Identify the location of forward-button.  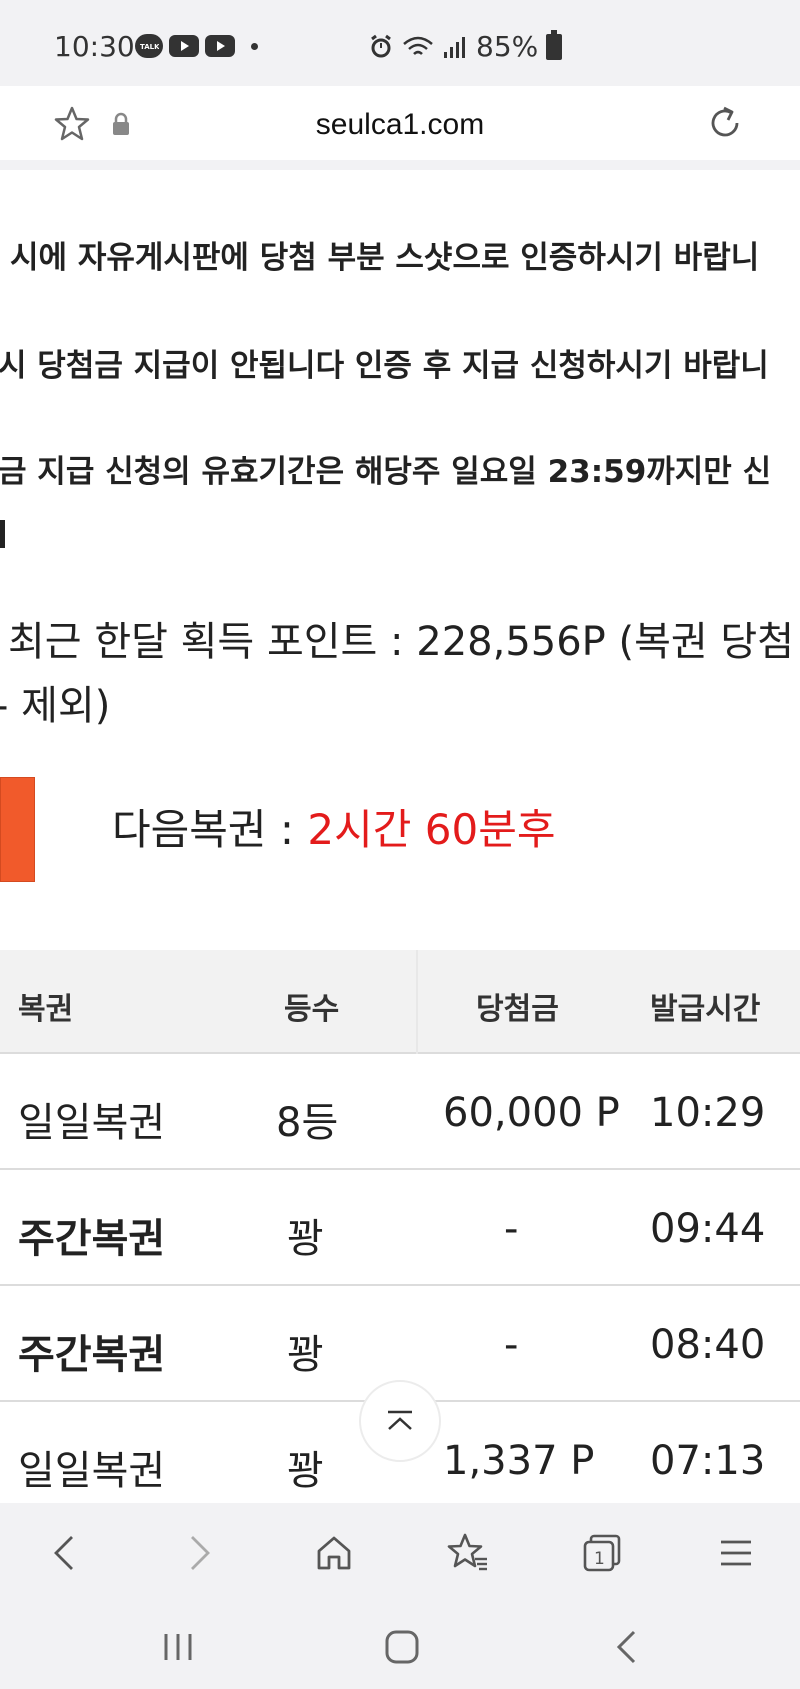
(200, 1553).